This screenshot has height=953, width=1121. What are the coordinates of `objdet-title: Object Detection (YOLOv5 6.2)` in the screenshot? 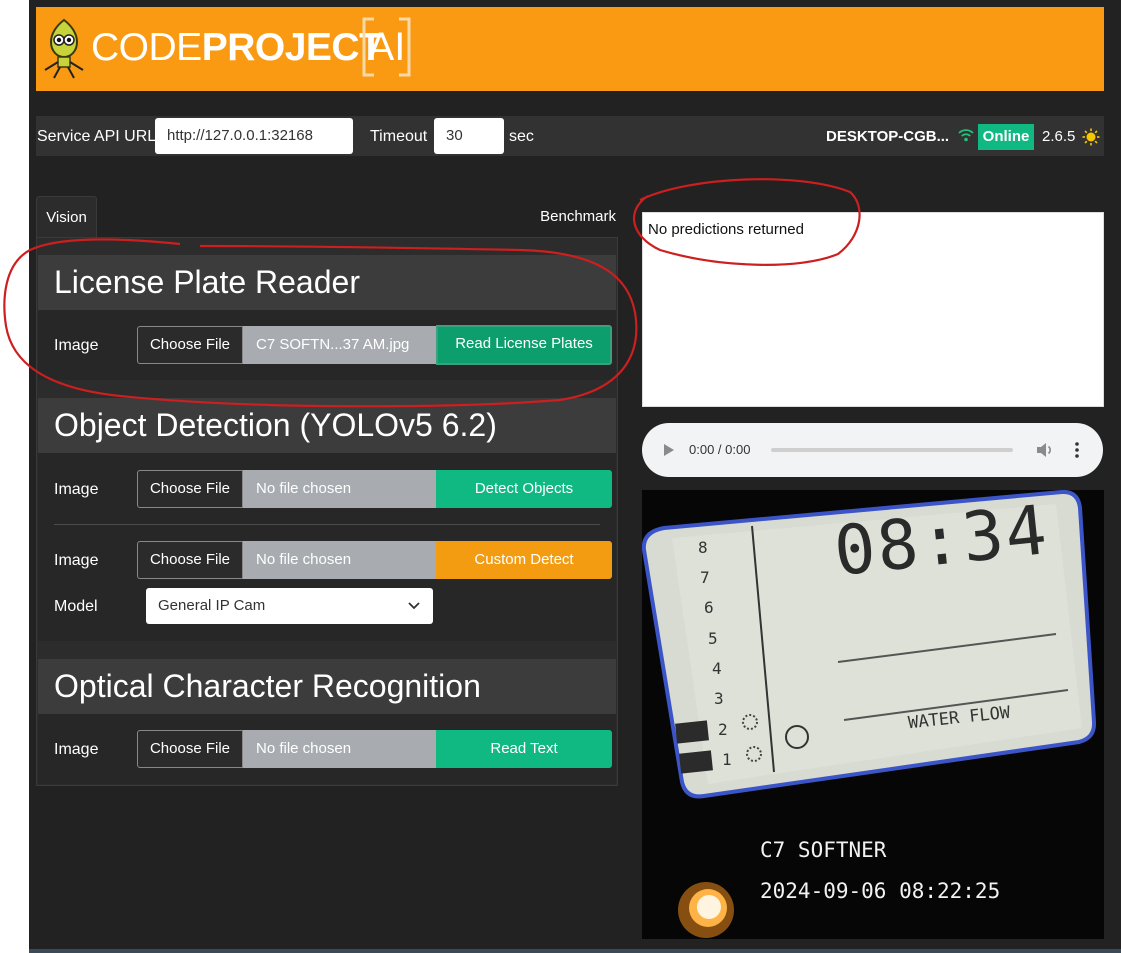 It's located at (327, 425).